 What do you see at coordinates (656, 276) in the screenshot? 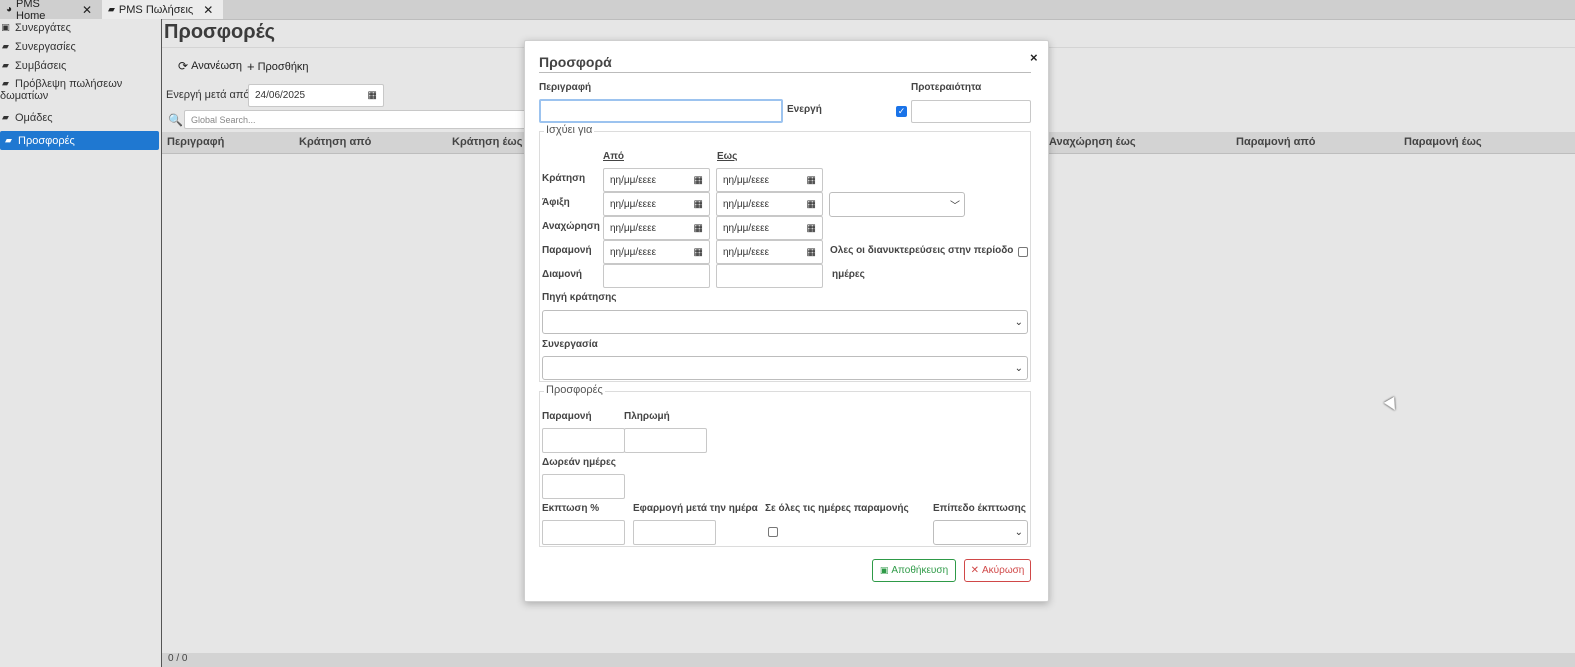
I see `accommodation-min-input` at bounding box center [656, 276].